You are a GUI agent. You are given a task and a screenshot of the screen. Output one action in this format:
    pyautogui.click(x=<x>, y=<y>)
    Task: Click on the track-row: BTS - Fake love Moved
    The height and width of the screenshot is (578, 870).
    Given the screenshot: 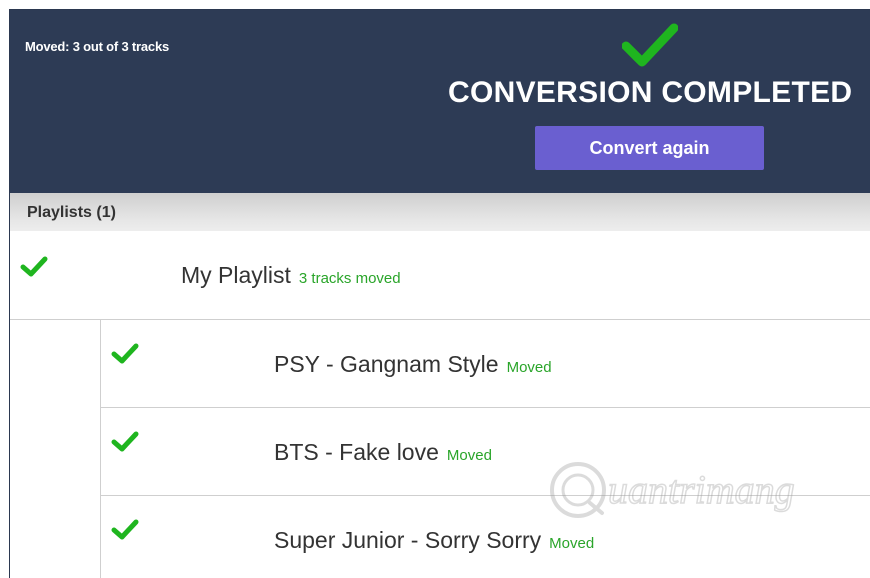 What is the action you would take?
    pyautogui.click(x=485, y=452)
    